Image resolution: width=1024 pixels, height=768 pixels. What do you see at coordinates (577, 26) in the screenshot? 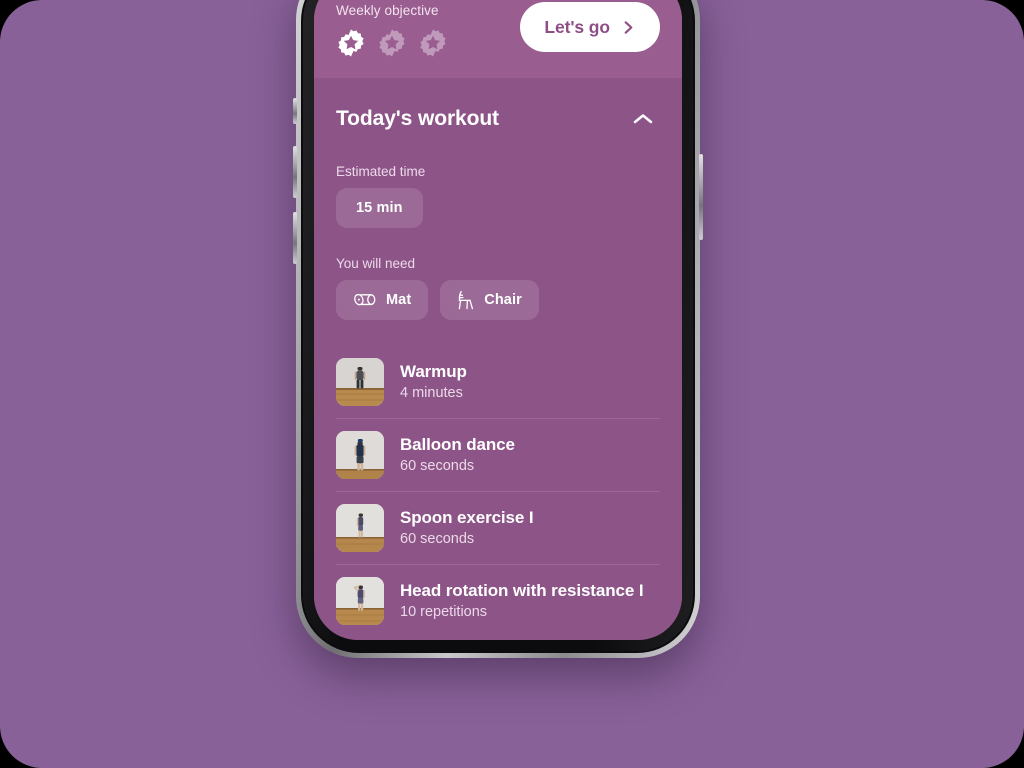
I see `lets-go-label: Let's go` at bounding box center [577, 26].